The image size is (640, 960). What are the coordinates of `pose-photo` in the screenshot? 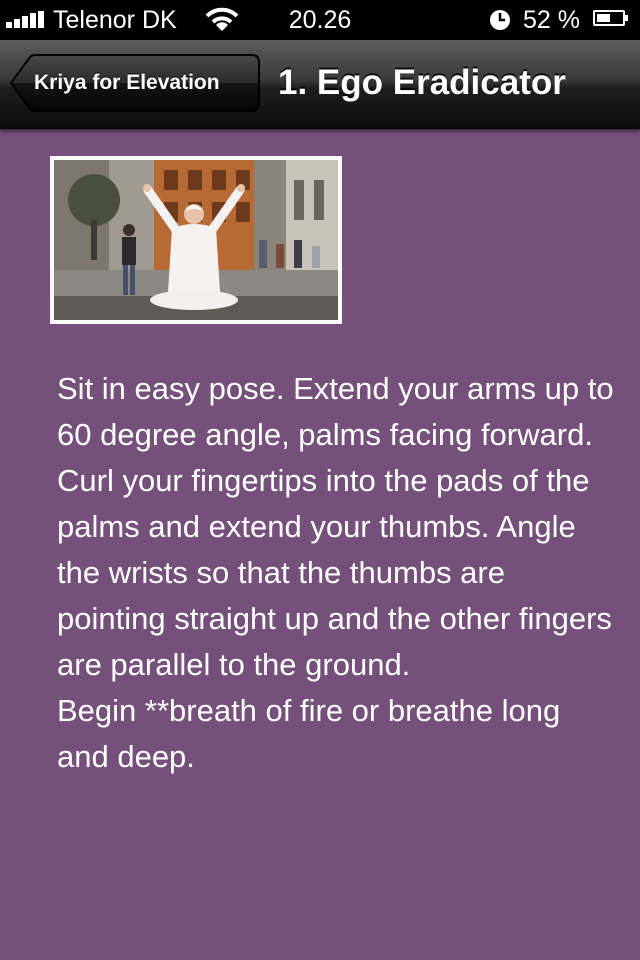 It's located at (196, 240).